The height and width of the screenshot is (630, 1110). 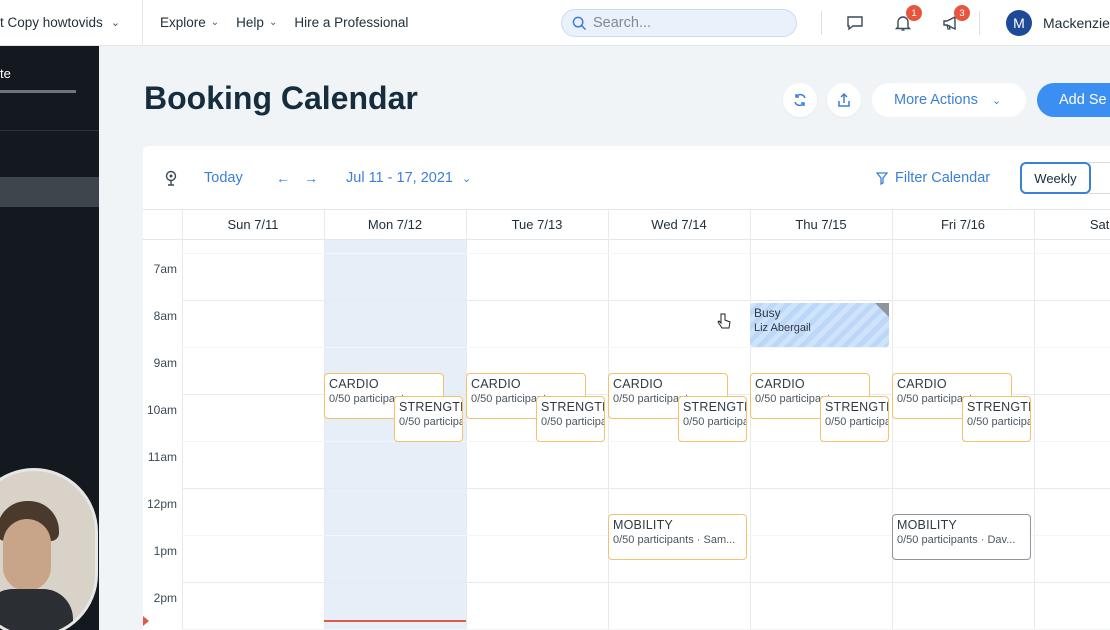 I want to click on site-name: t Copy howtovids, so click(x=51, y=22).